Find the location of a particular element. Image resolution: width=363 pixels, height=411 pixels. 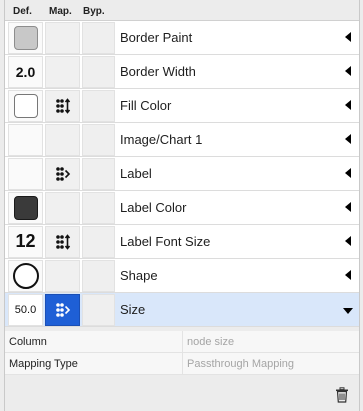

property-label: Shape is located at coordinates (139, 275).